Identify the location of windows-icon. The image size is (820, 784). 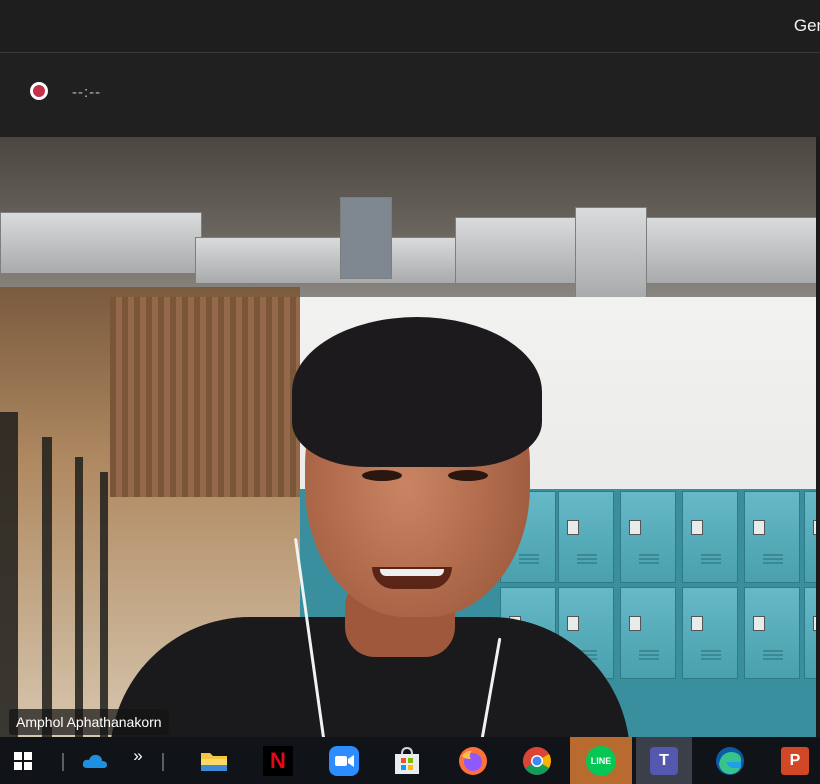
(23, 760).